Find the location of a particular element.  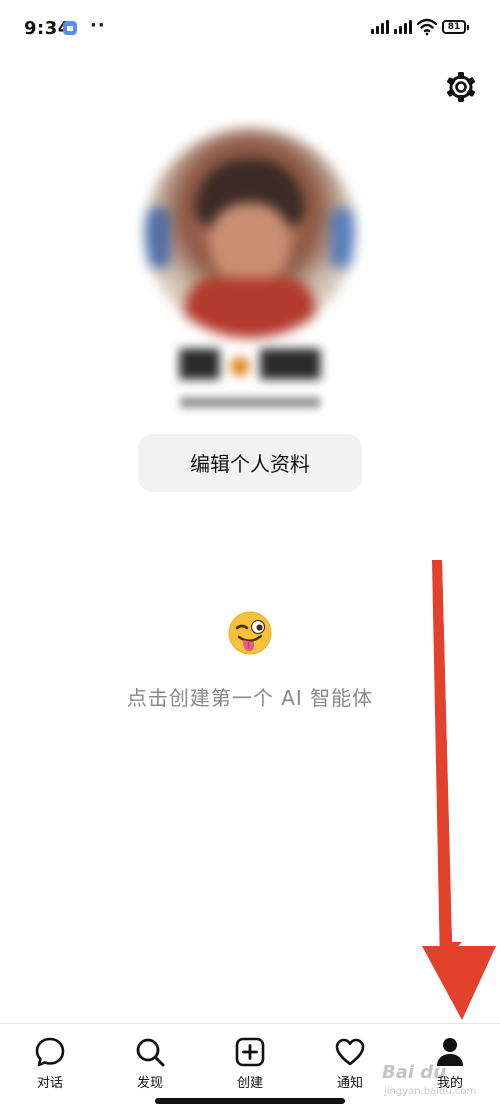

avatar is located at coordinates (250, 233).